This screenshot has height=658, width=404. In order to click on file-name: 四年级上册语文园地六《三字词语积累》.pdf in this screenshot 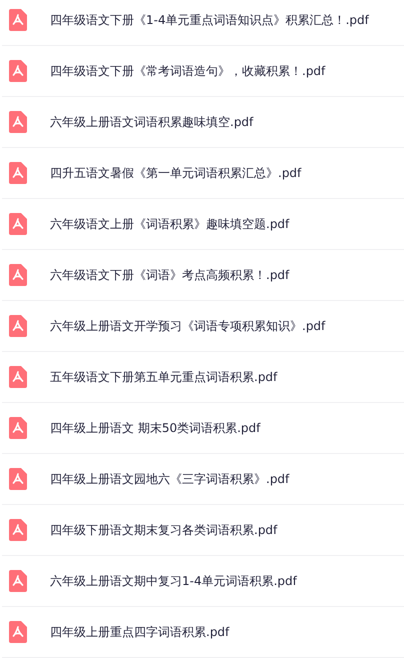, I will do `click(170, 479)`.